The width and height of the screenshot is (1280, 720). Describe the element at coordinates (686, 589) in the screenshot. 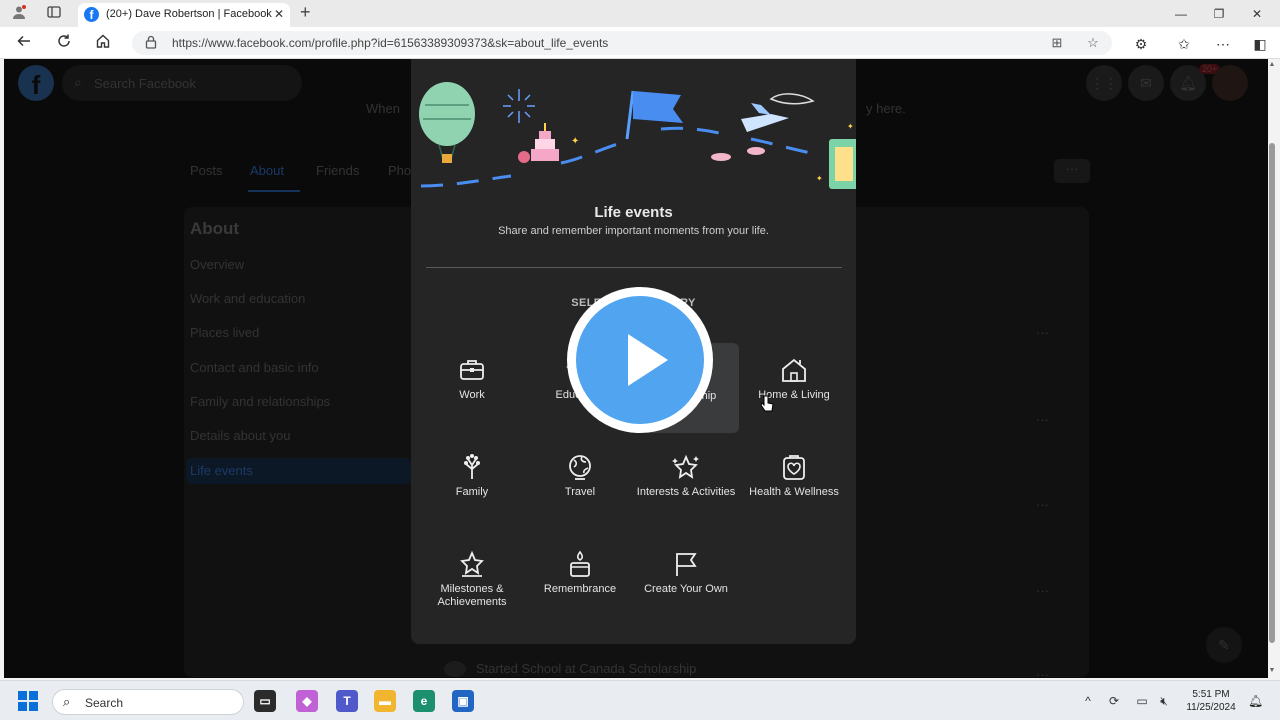

I see `category-label: Create Your Own` at that location.